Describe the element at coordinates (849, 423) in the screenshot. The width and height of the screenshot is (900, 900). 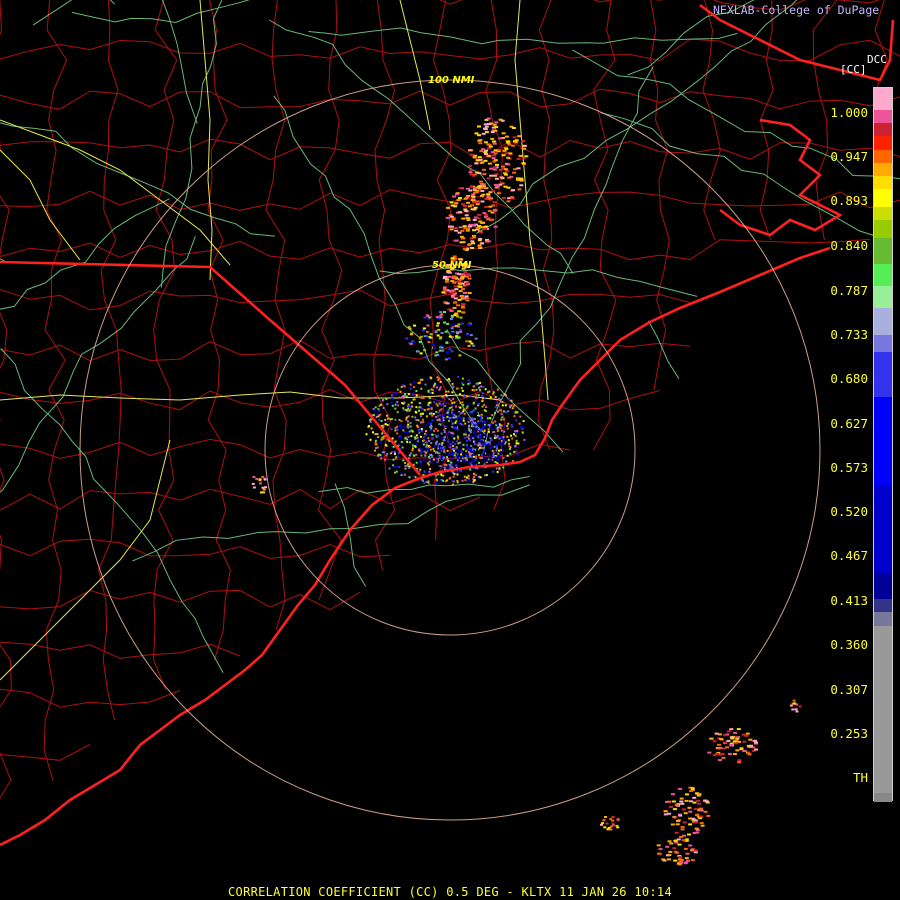
I see `colorbar-tick-label: 0.627` at that location.